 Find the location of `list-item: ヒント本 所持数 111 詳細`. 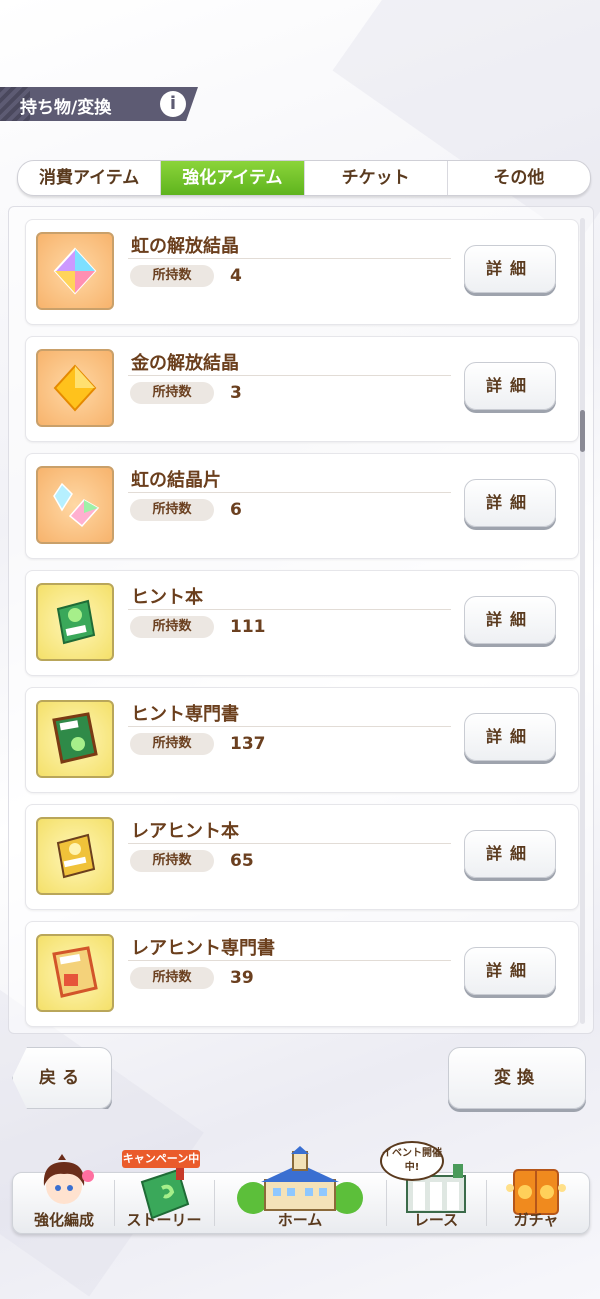

list-item: ヒント本 所持数 111 詳細 is located at coordinates (302, 623).